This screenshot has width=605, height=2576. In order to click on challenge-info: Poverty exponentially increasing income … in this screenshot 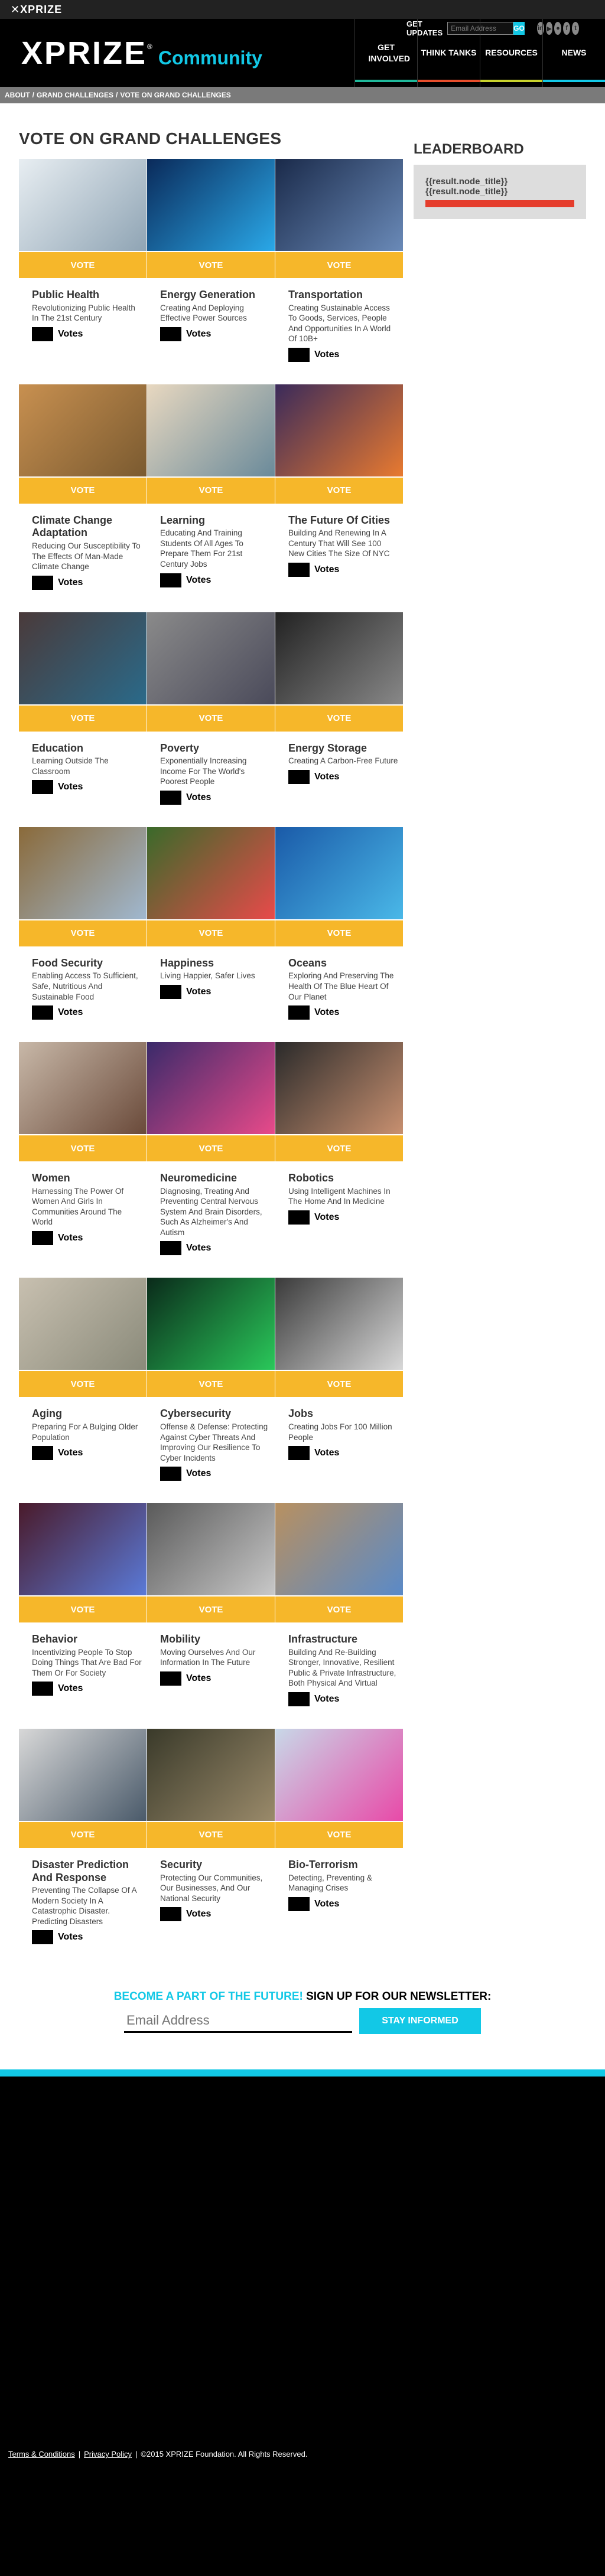, I will do `click(211, 768)`.